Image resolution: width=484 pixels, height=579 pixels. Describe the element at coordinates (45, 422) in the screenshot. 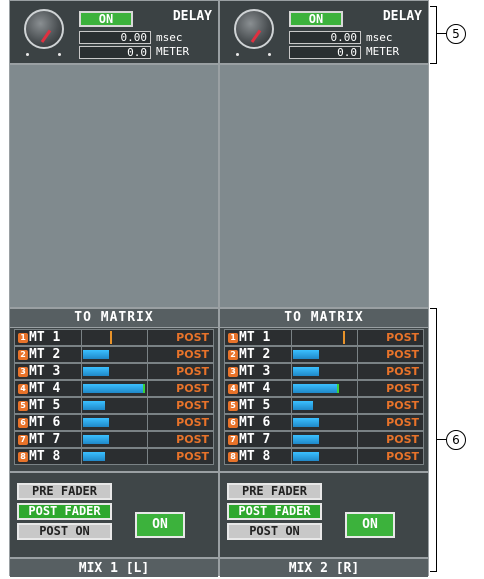

I see `row-label: MT 6` at that location.